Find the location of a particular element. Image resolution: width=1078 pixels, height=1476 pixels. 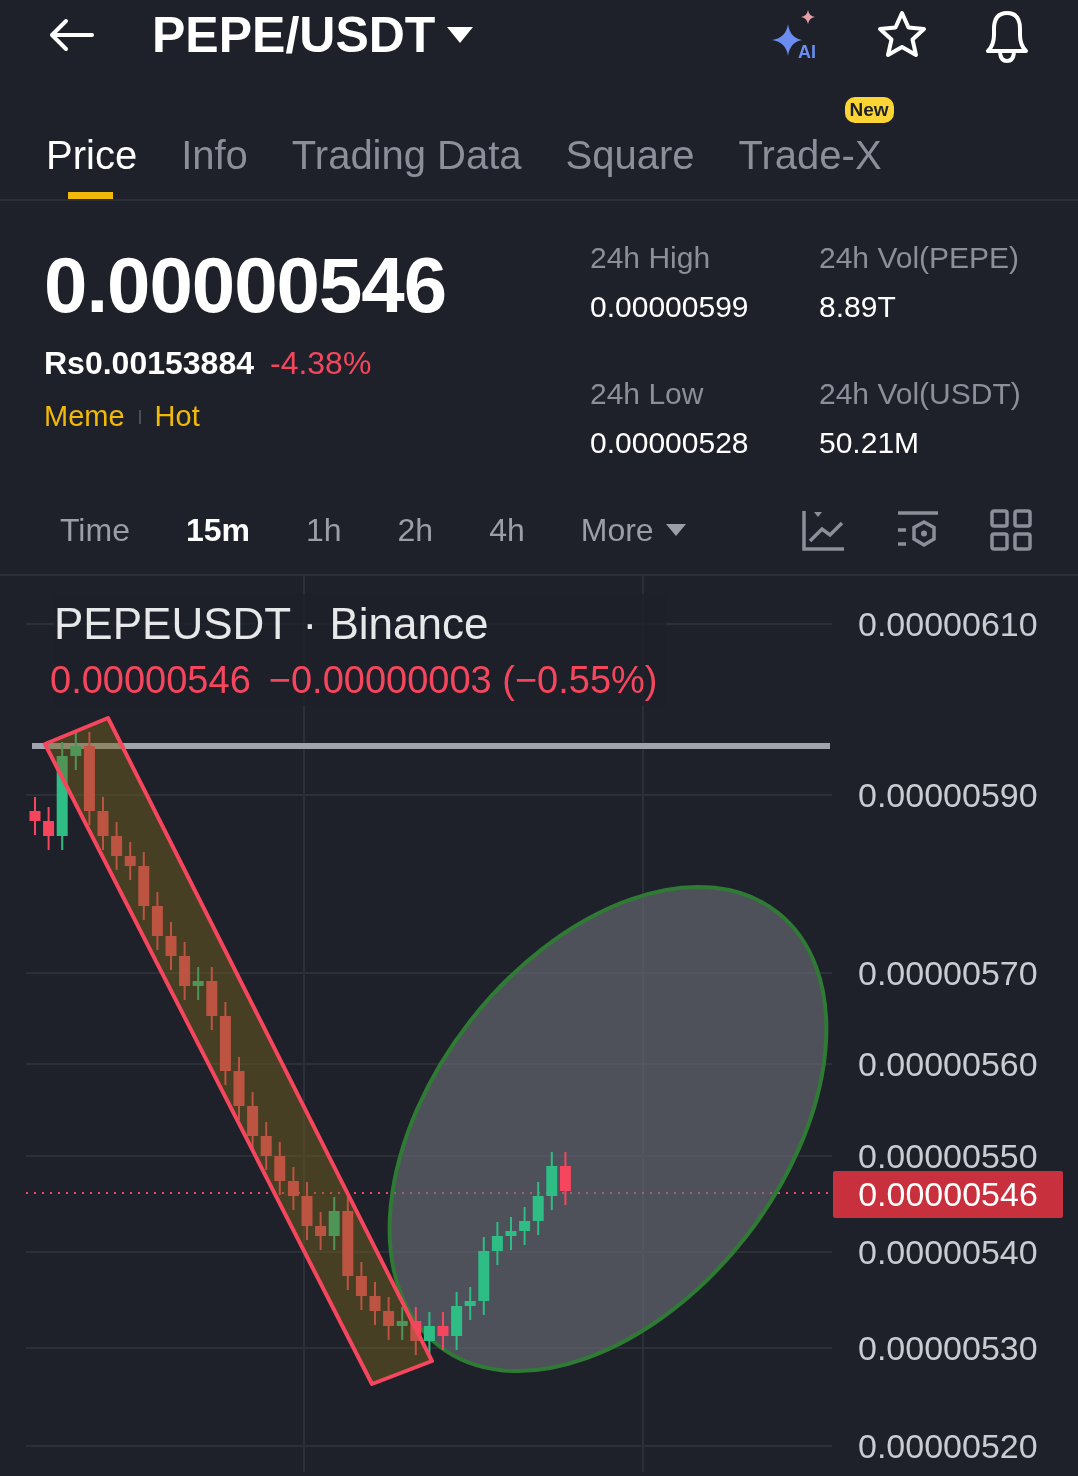

stat-value: 8.89T is located at coordinates (858, 307).